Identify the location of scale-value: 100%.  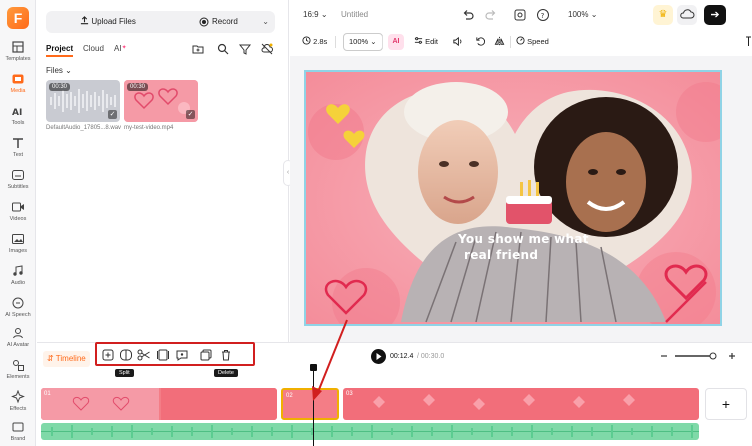
(359, 41).